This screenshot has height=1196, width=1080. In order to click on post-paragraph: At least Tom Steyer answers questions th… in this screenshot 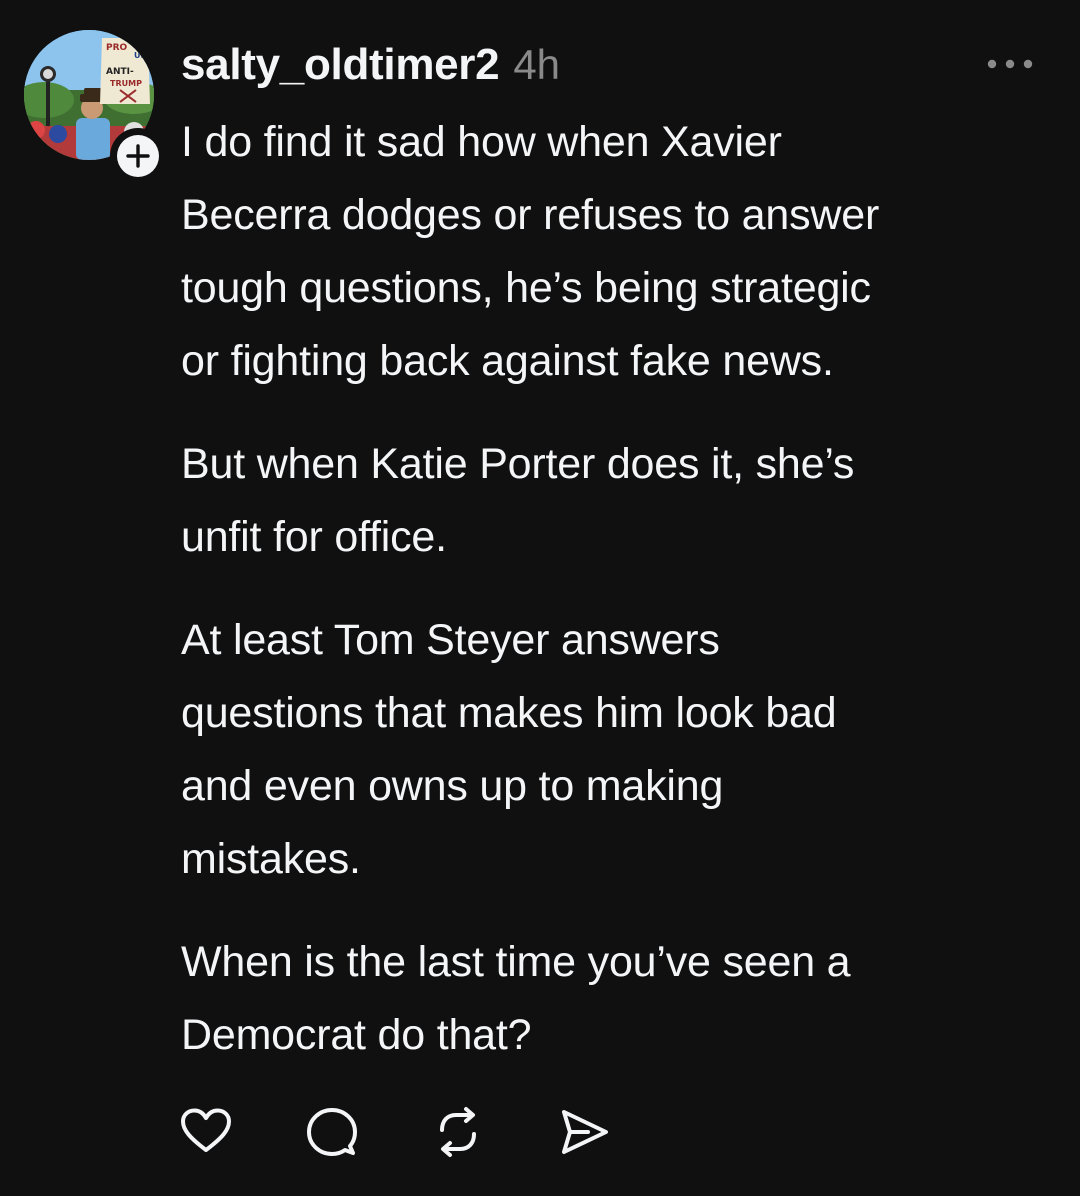, I will do `click(509, 749)`.